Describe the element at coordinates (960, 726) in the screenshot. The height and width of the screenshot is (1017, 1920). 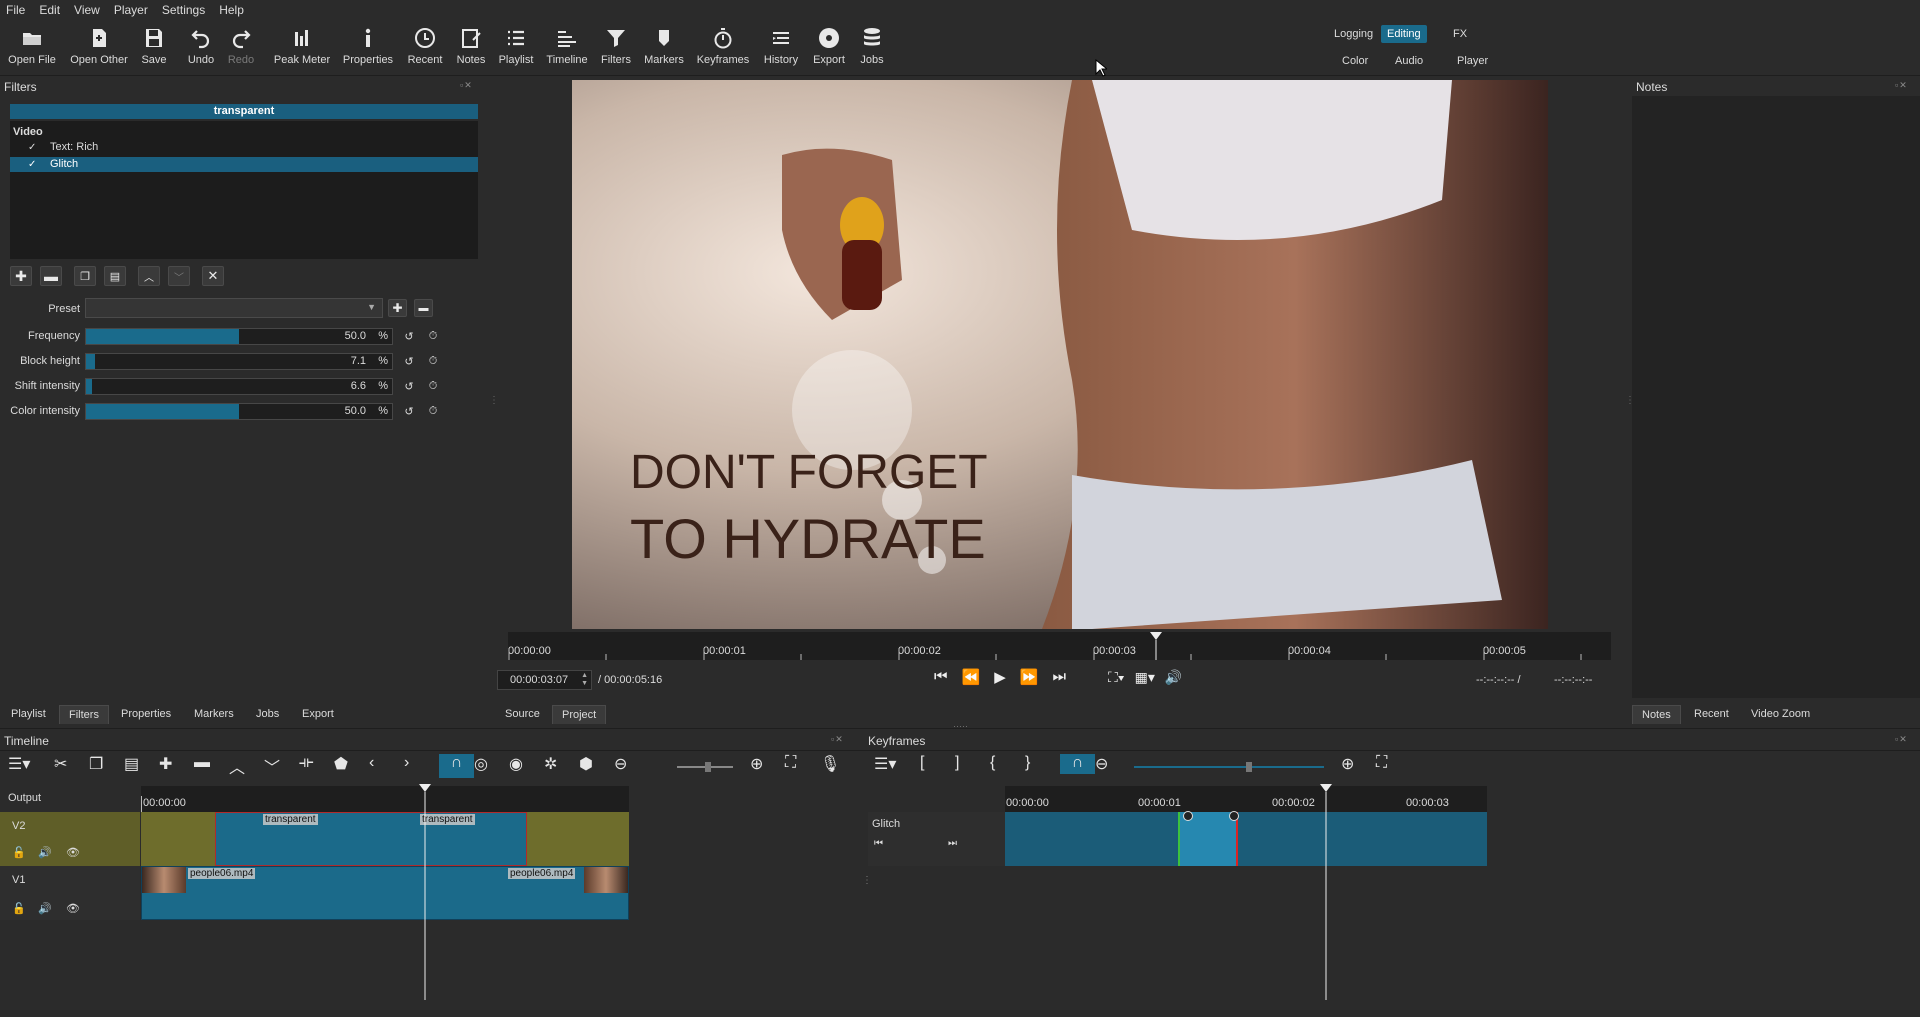
I see `splitter-handle: ·····` at that location.